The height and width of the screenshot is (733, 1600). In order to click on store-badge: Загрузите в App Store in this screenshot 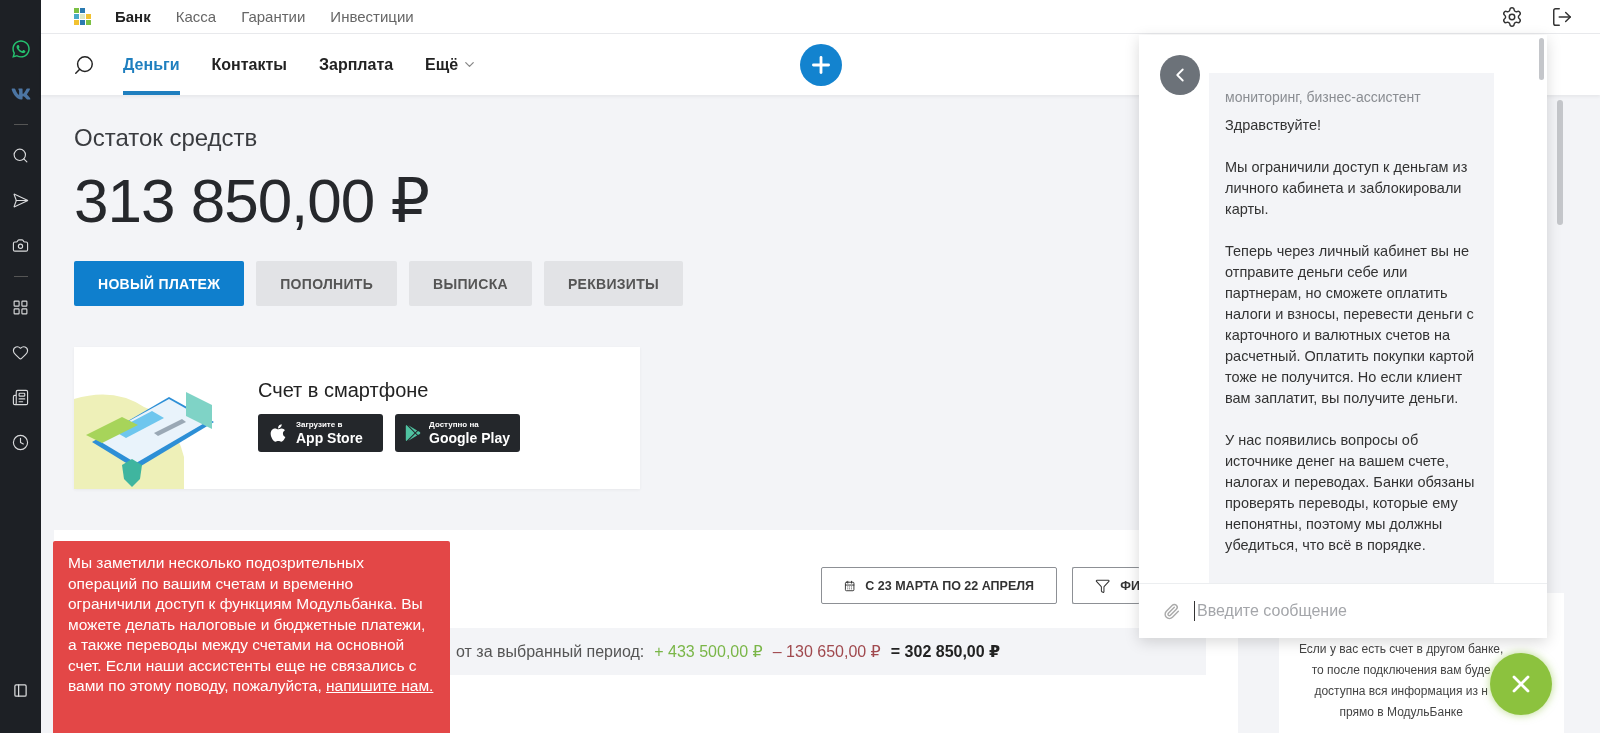, I will do `click(320, 432)`.